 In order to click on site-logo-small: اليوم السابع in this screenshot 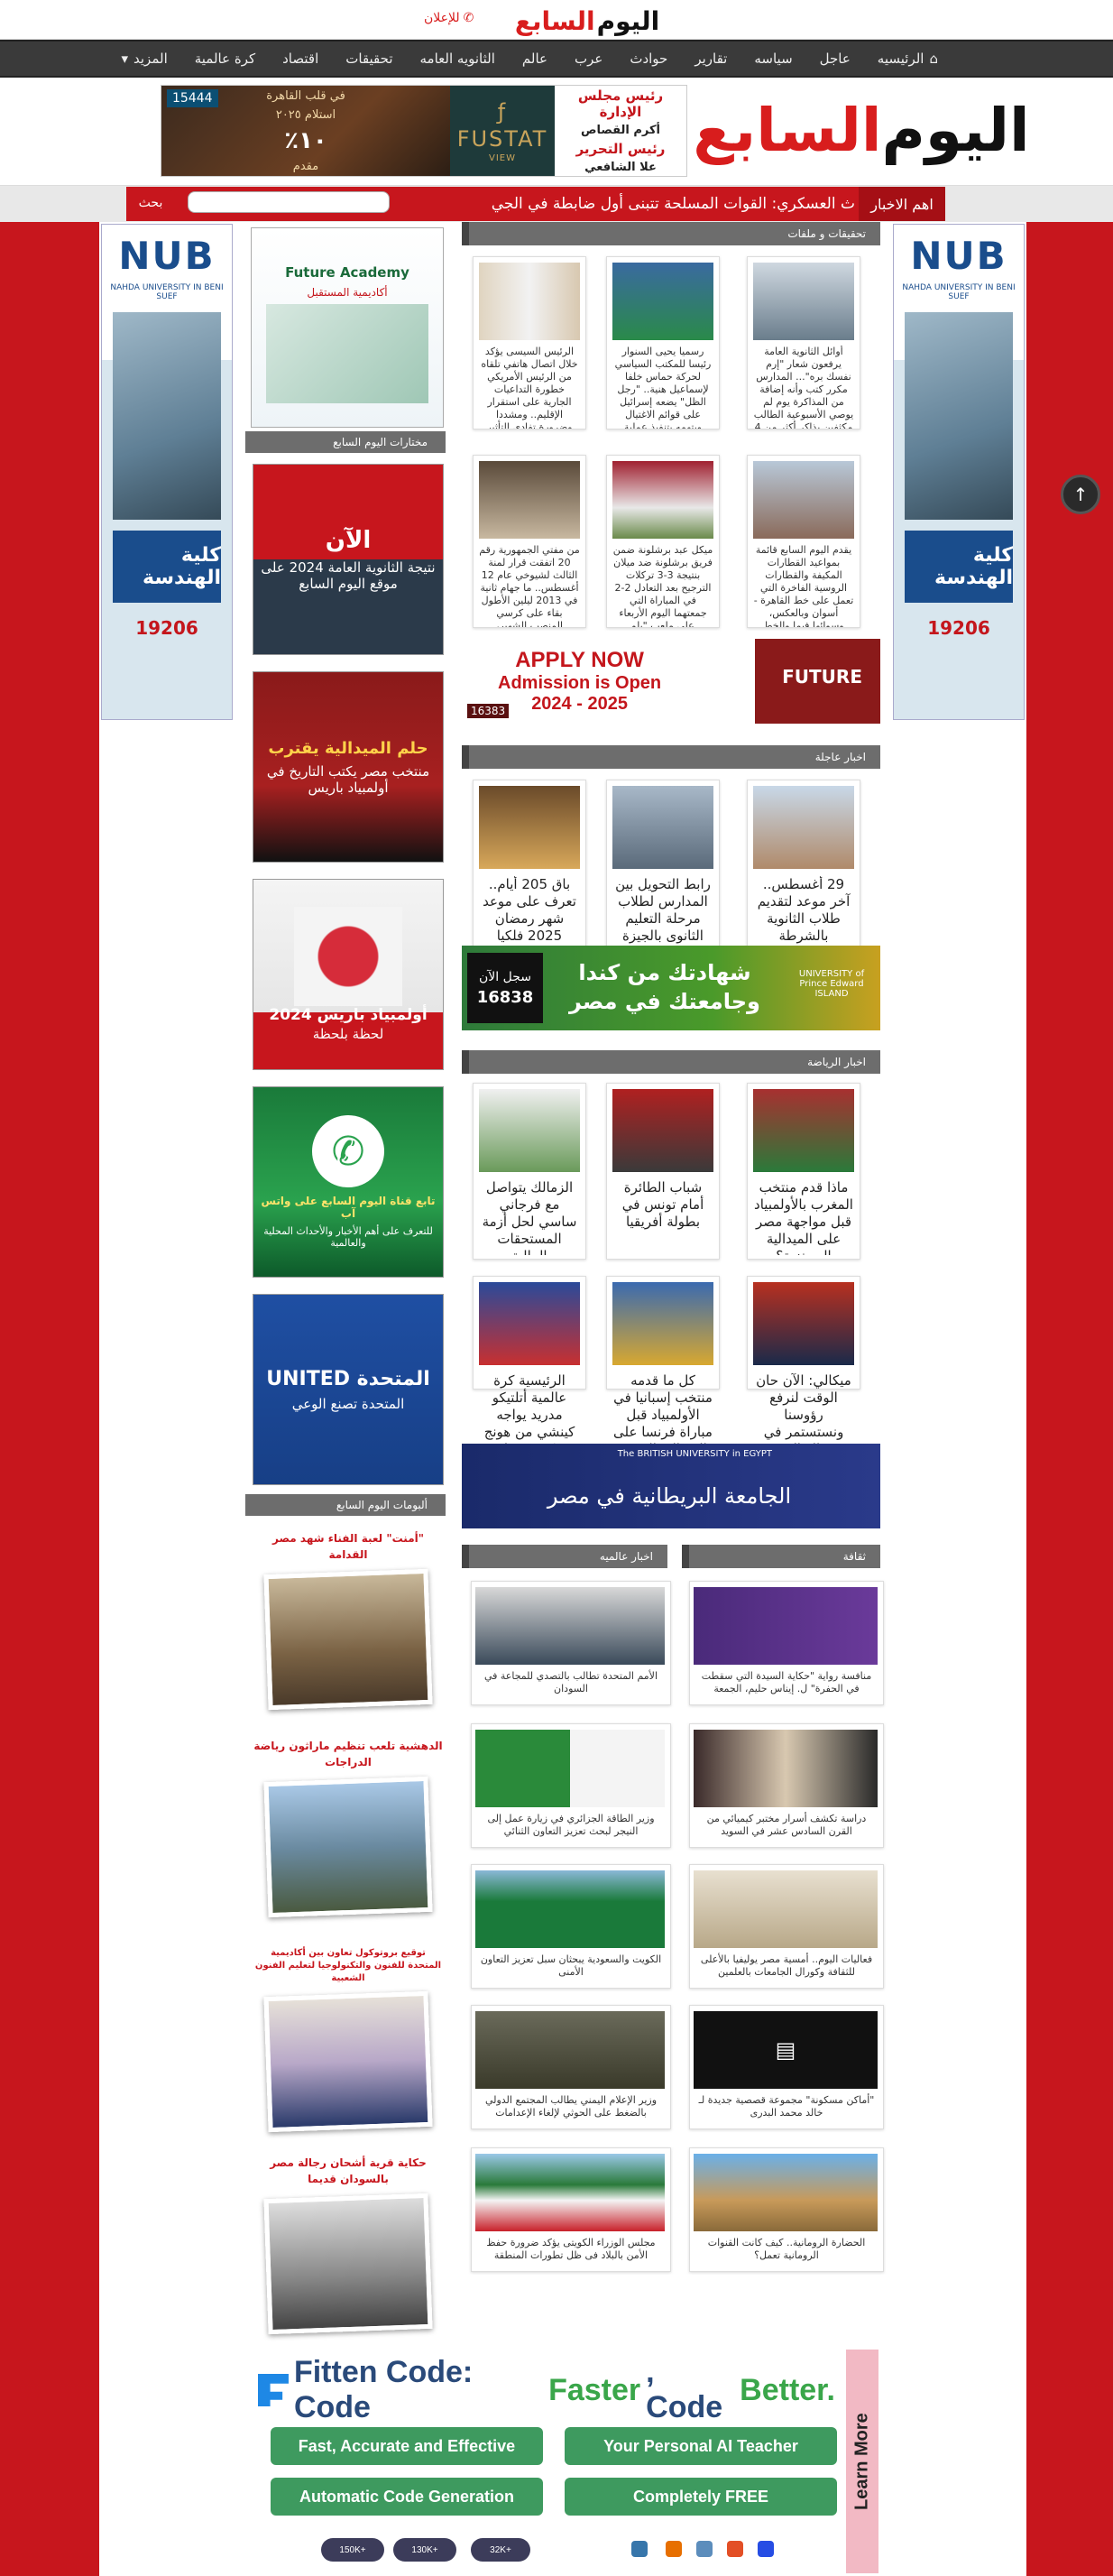, I will do `click(587, 21)`.